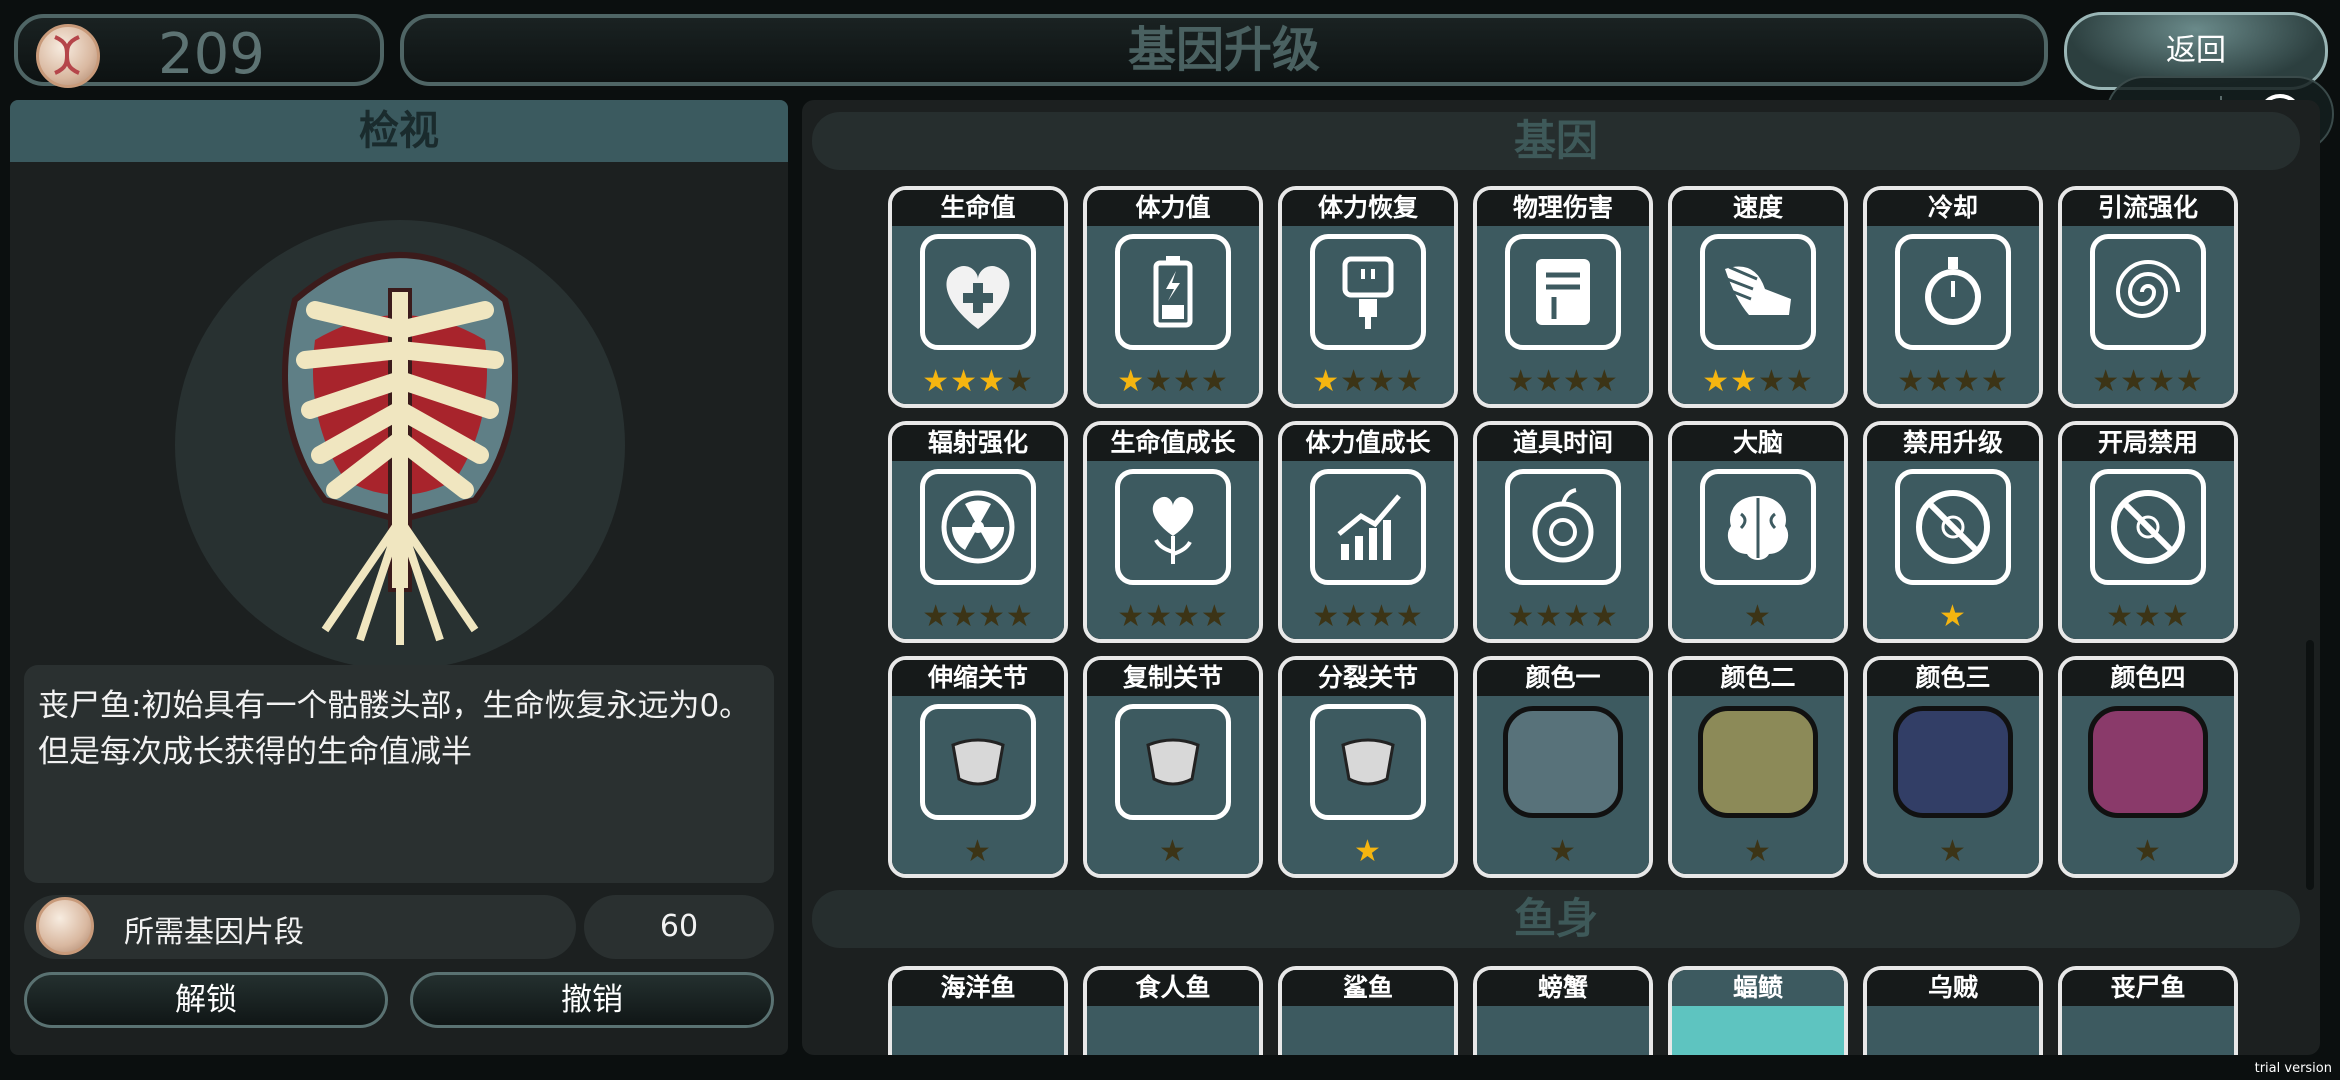 This screenshot has height=1080, width=2340. I want to click on heart-plus-icon, so click(978, 292).